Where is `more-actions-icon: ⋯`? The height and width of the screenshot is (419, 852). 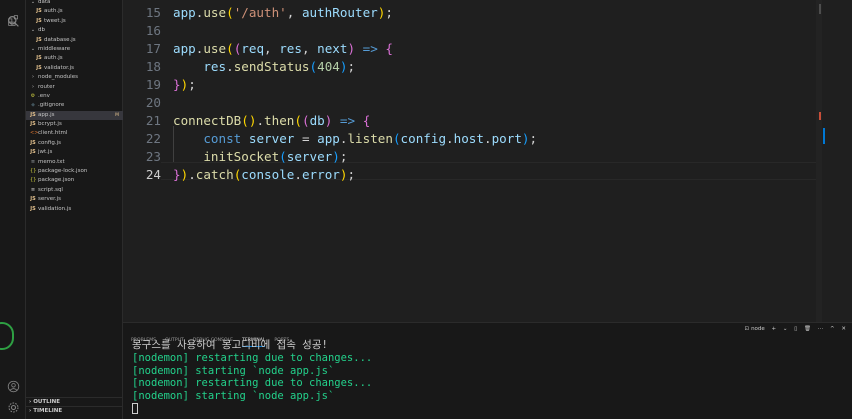 more-actions-icon: ⋯ is located at coordinates (821, 329).